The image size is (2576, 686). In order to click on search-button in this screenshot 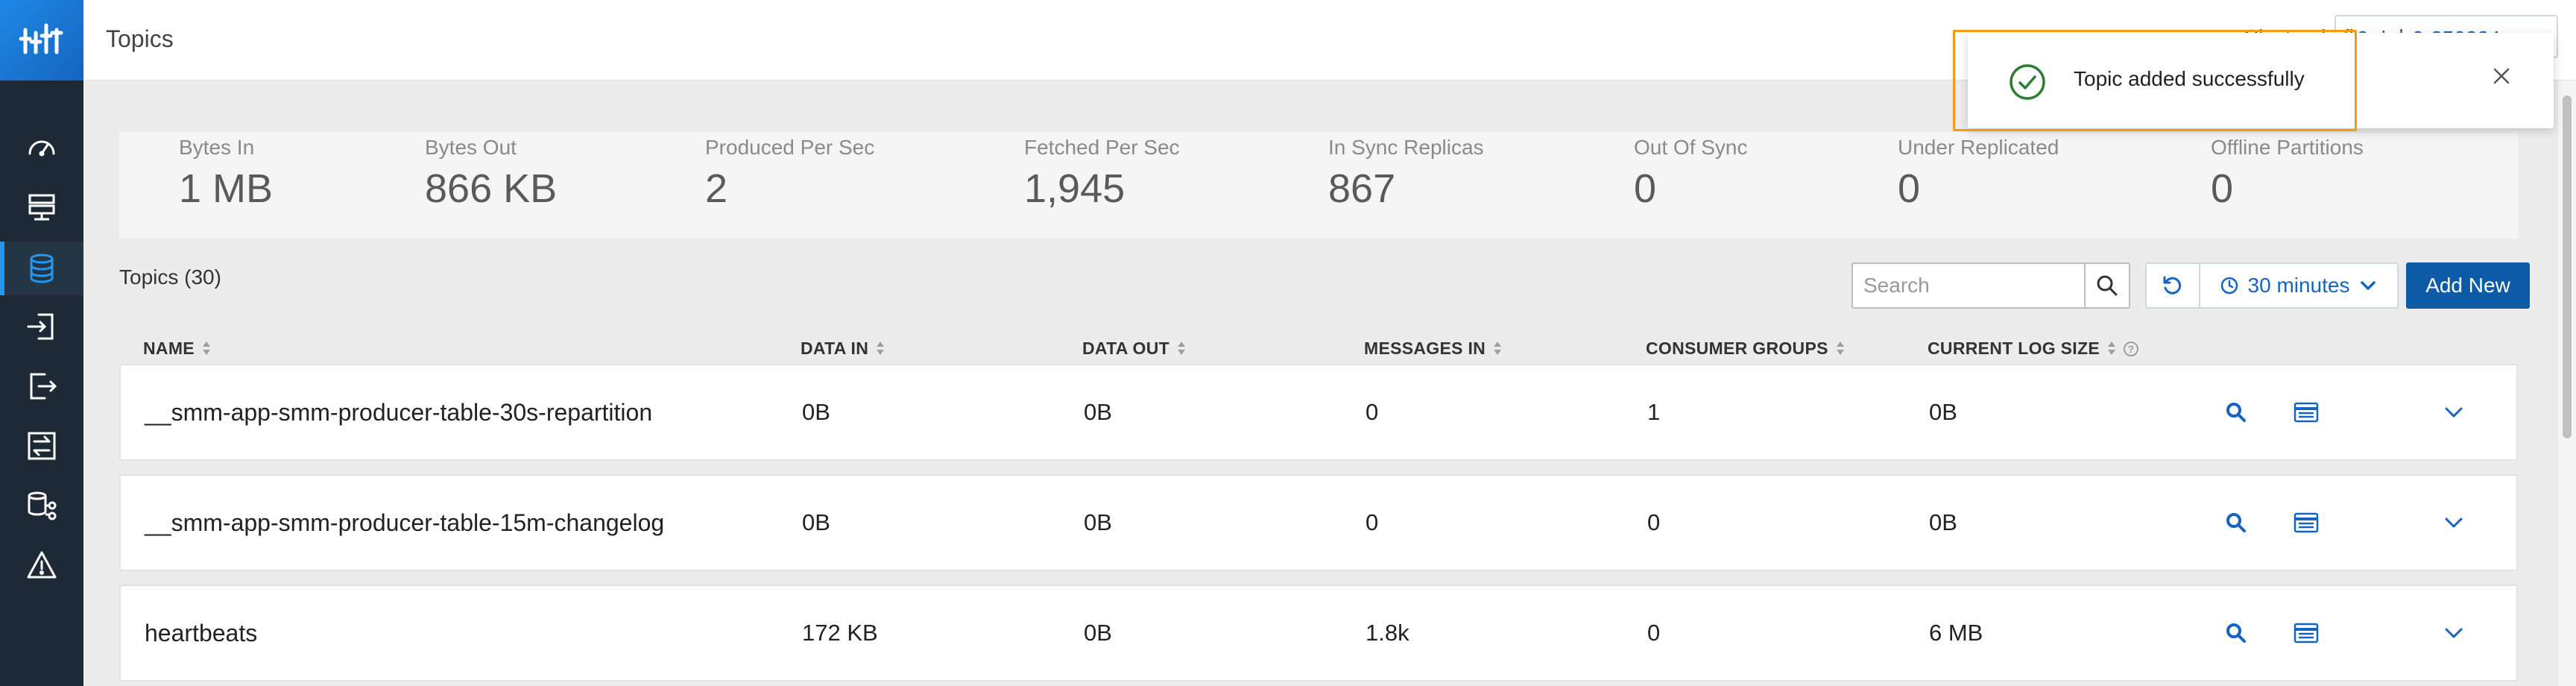, I will do `click(2106, 285)`.